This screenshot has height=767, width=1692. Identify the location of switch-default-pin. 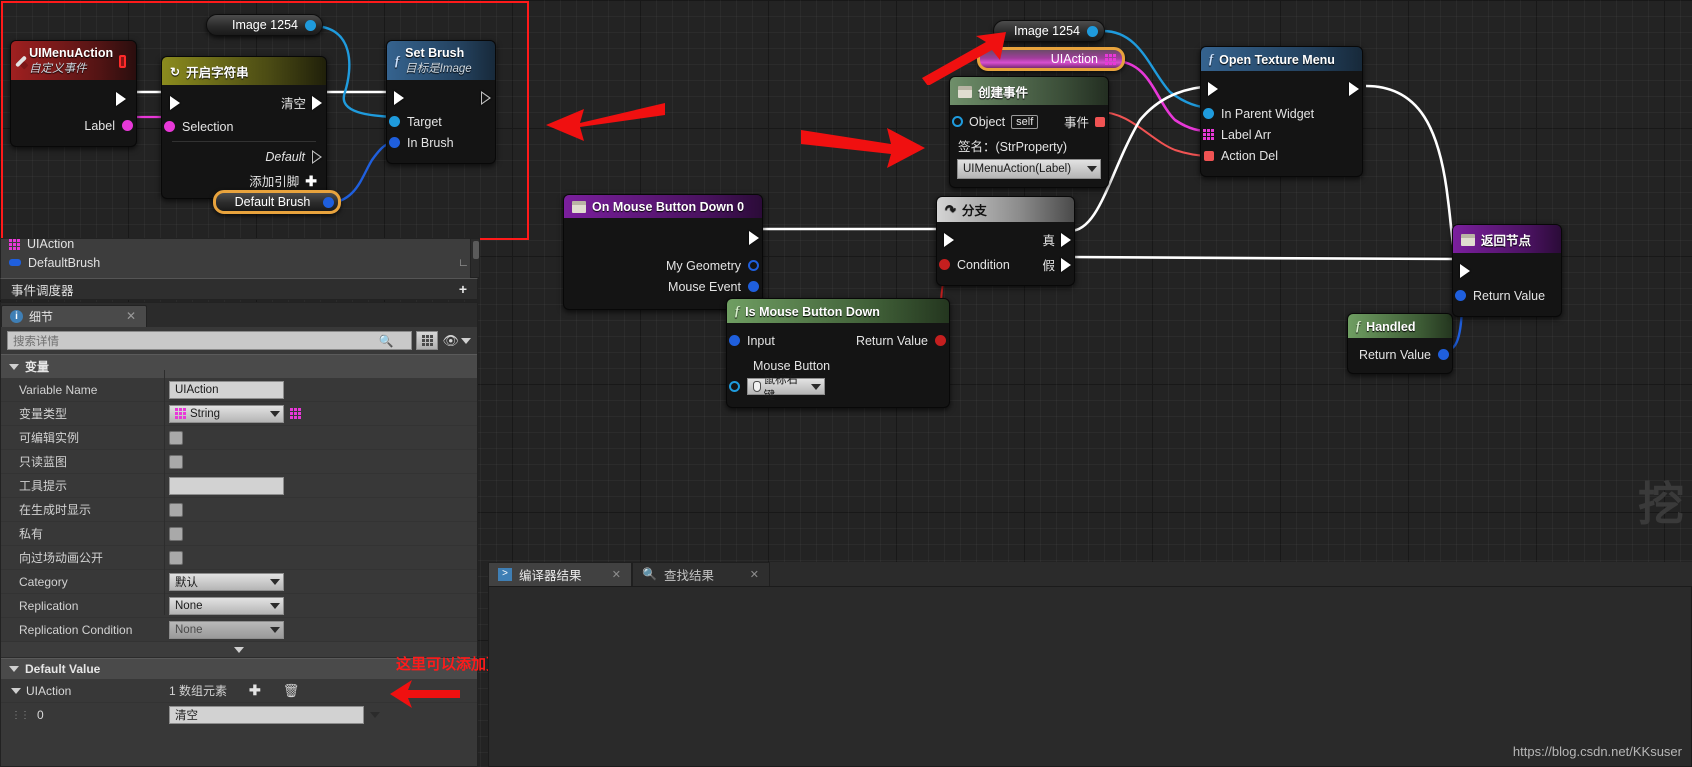
(317, 156).